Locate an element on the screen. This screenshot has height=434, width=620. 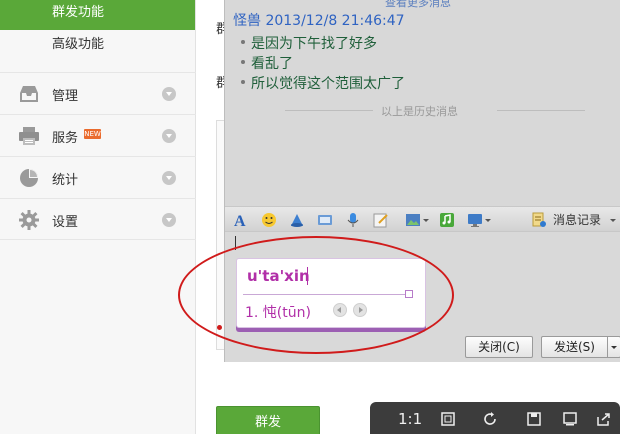
new-badge: NEW is located at coordinates (92, 134).